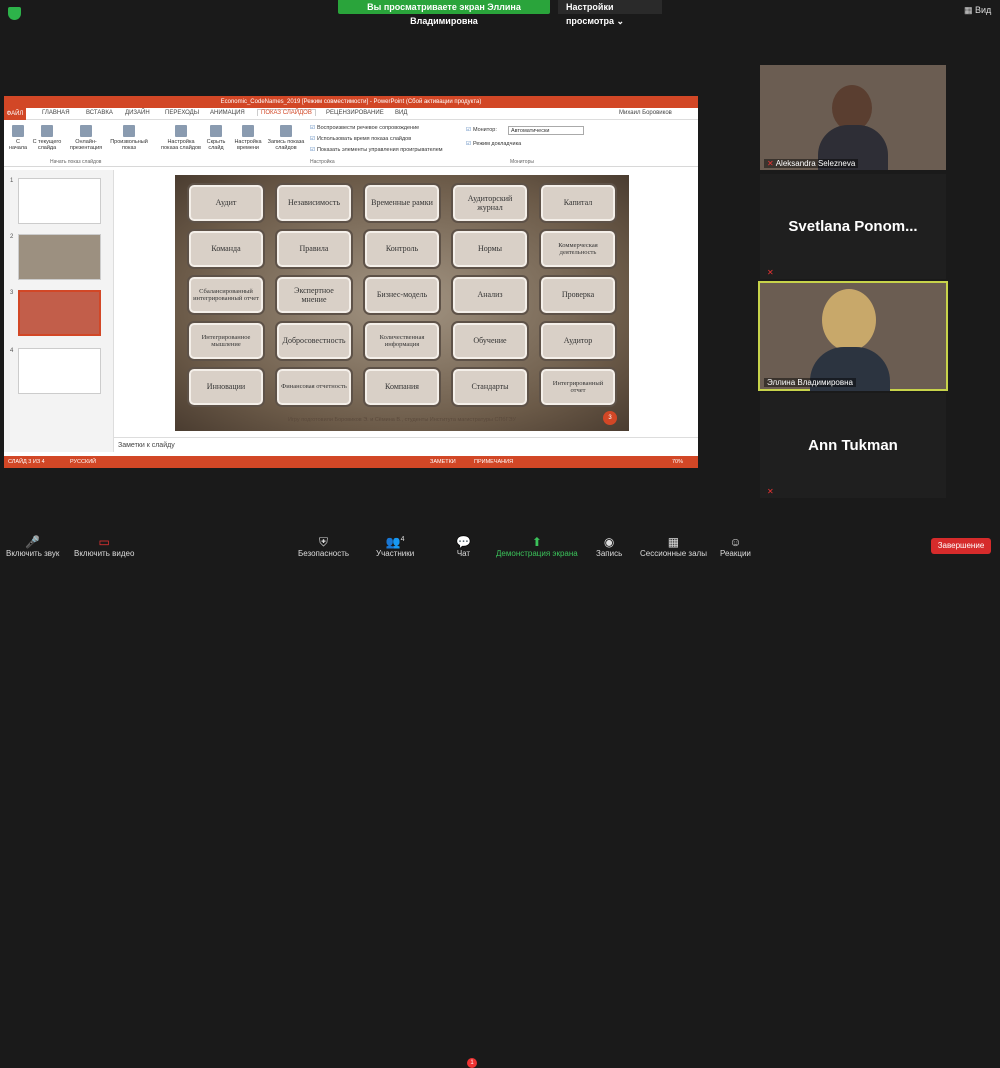 This screenshot has height=1068, width=1000. Describe the element at coordinates (226, 203) in the screenshot. I see `game-card: Аудит` at that location.